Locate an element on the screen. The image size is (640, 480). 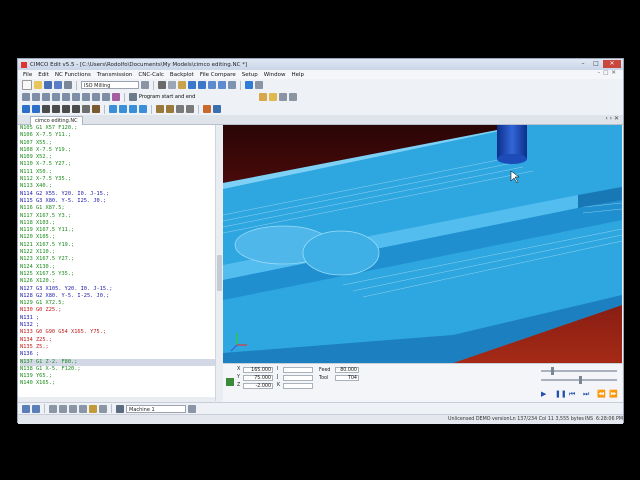
file-manager-icon is located at coordinates (63, 408).